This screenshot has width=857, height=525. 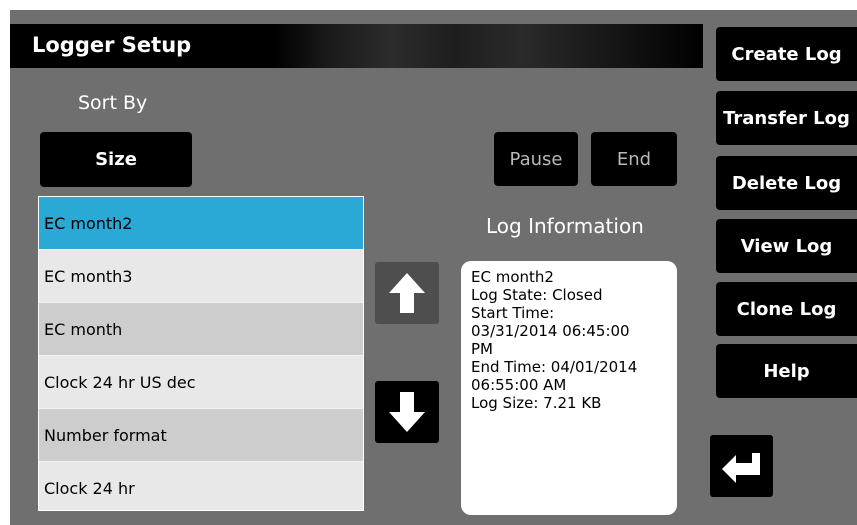 What do you see at coordinates (786, 371) in the screenshot?
I see `help-button: Help` at bounding box center [786, 371].